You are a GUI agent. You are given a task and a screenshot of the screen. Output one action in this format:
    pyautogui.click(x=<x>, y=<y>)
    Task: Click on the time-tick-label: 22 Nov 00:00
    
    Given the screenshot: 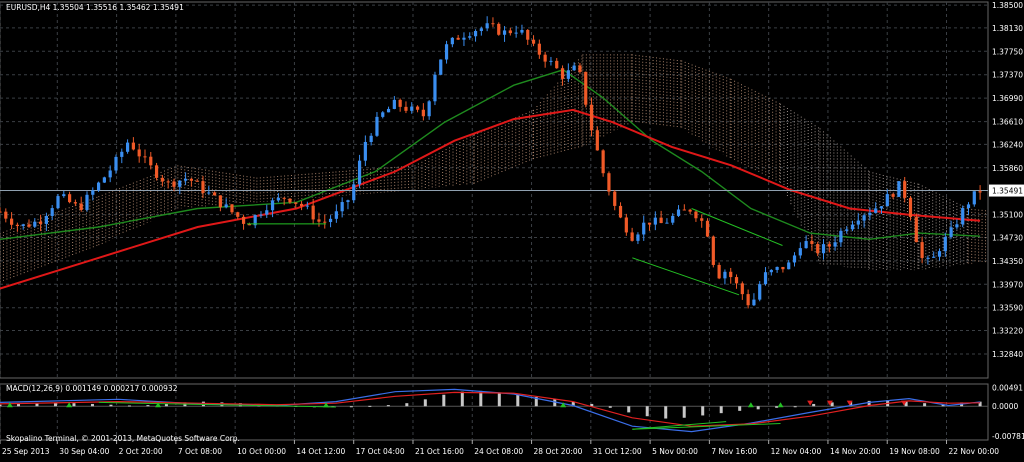 What is the action you would take?
    pyautogui.click(x=974, y=451)
    